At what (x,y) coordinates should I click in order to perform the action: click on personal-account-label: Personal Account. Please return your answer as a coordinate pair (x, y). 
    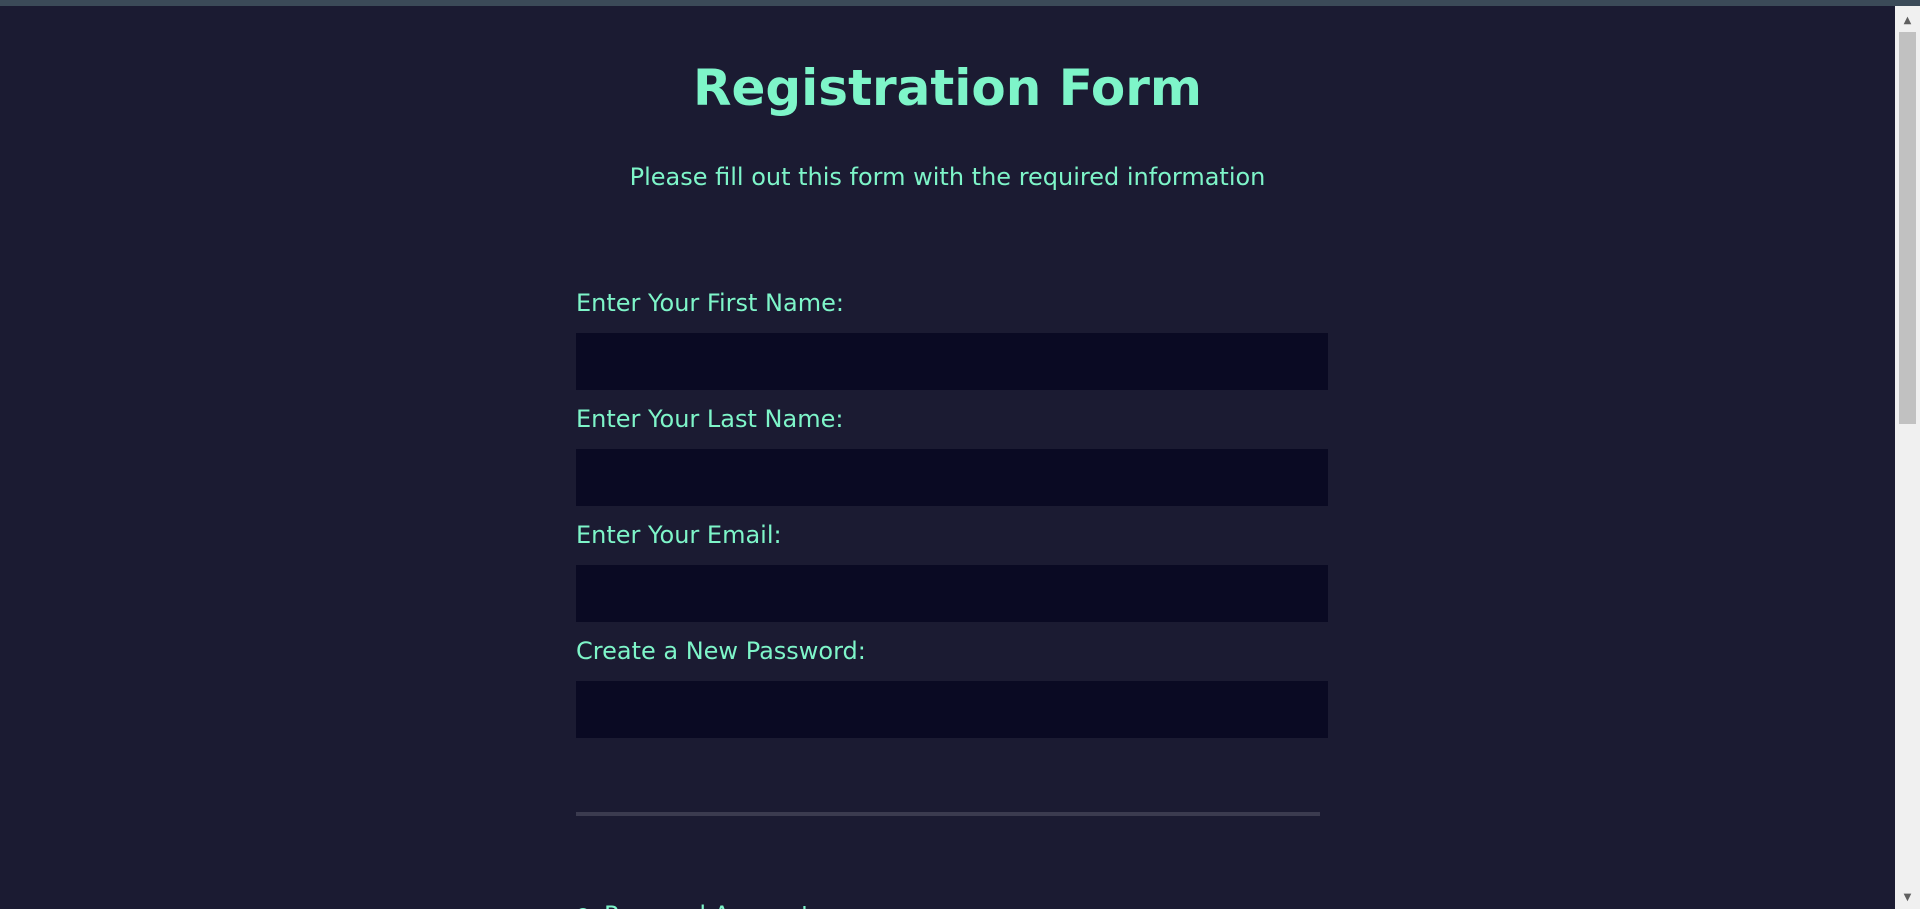
    Looking at the image, I should click on (707, 904).